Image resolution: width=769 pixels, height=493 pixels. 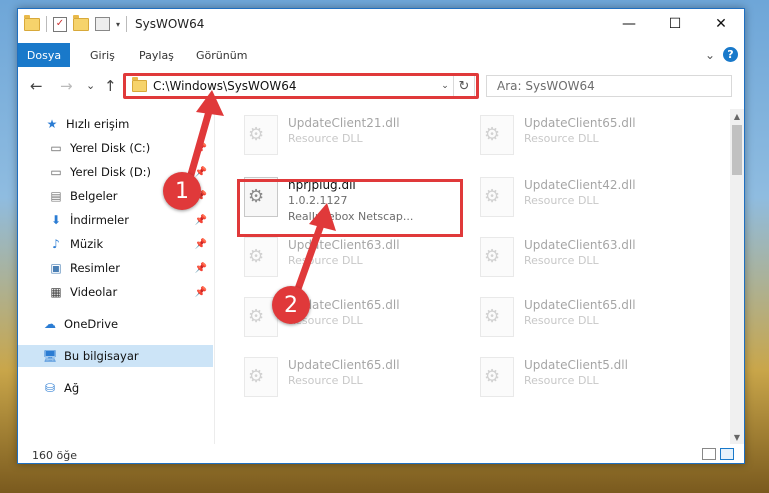 I want to click on sidebar-item-music: ♪ Müzik 📌, so click(x=115, y=244).